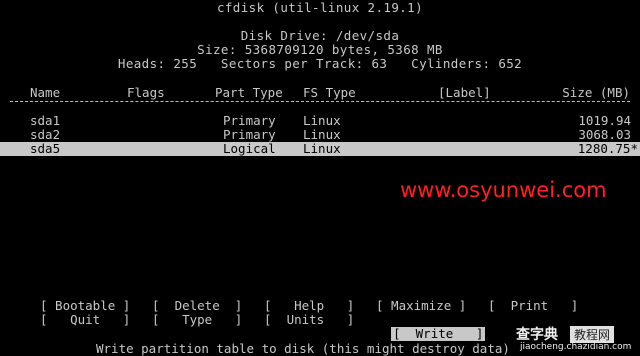 This screenshot has width=640, height=356. Describe the element at coordinates (576, 347) in the screenshot. I see `logo-url: jiaocheng.chazidian.com` at that location.